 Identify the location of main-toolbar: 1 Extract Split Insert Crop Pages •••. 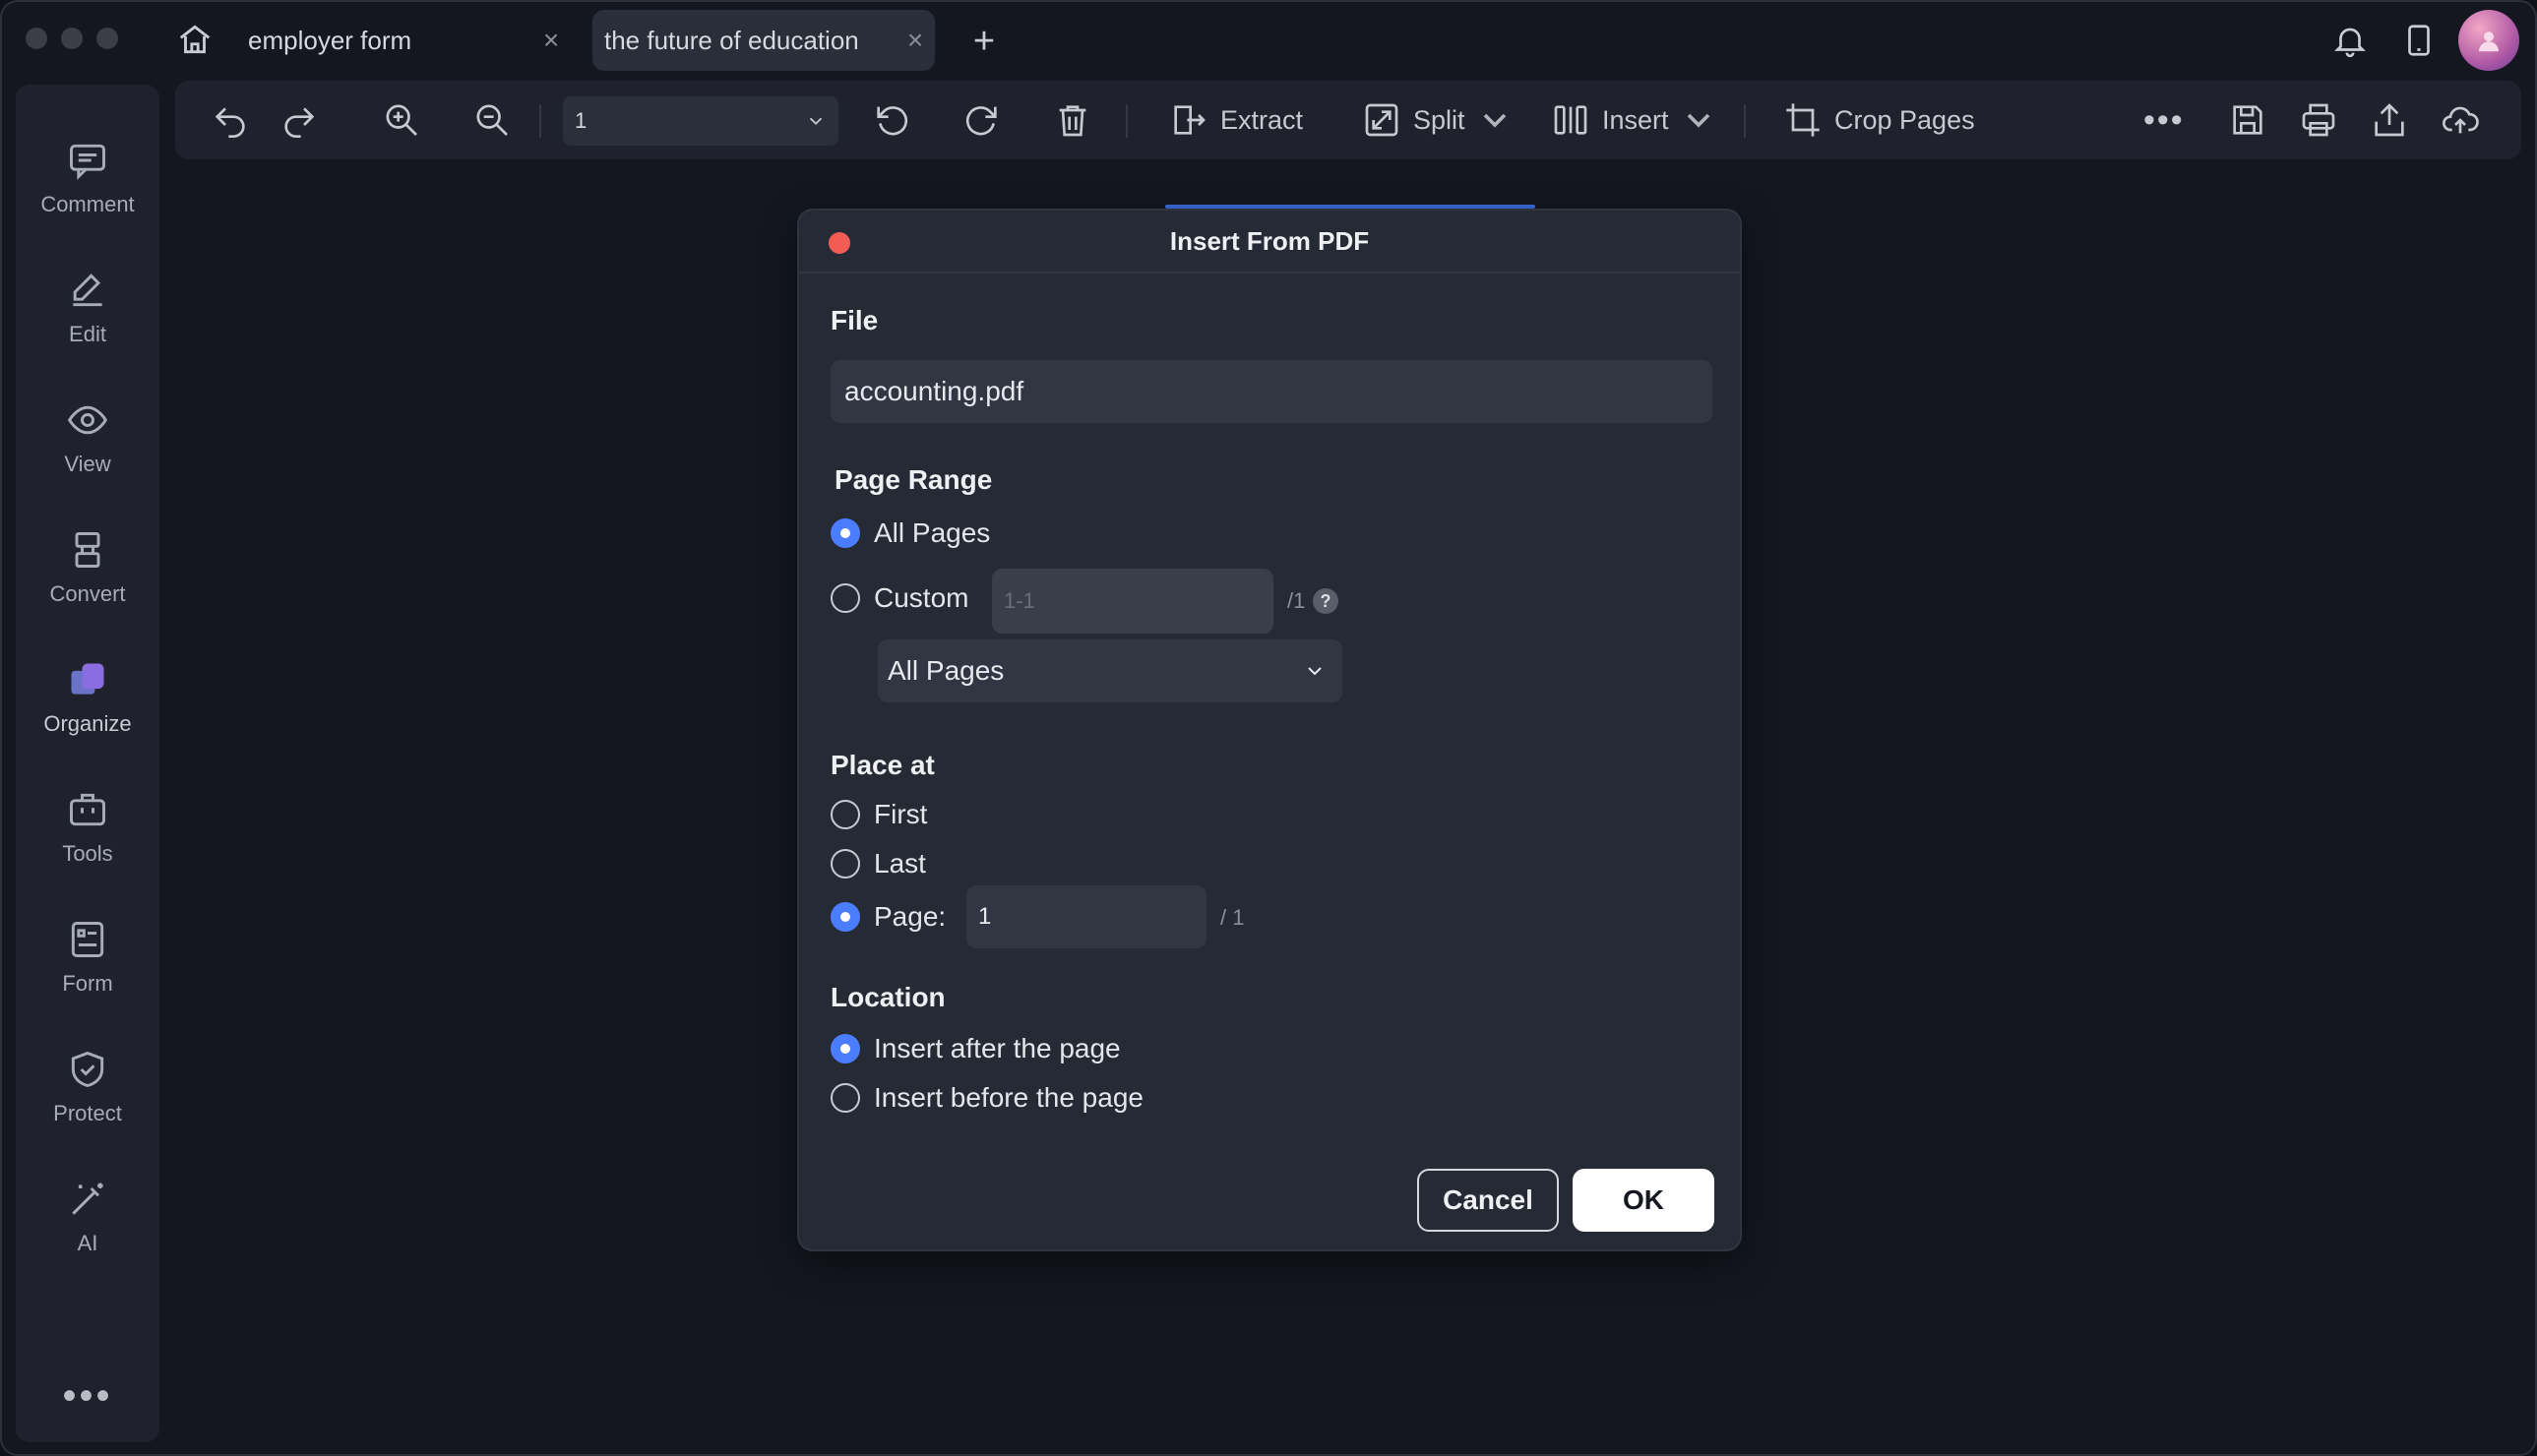
(1348, 120).